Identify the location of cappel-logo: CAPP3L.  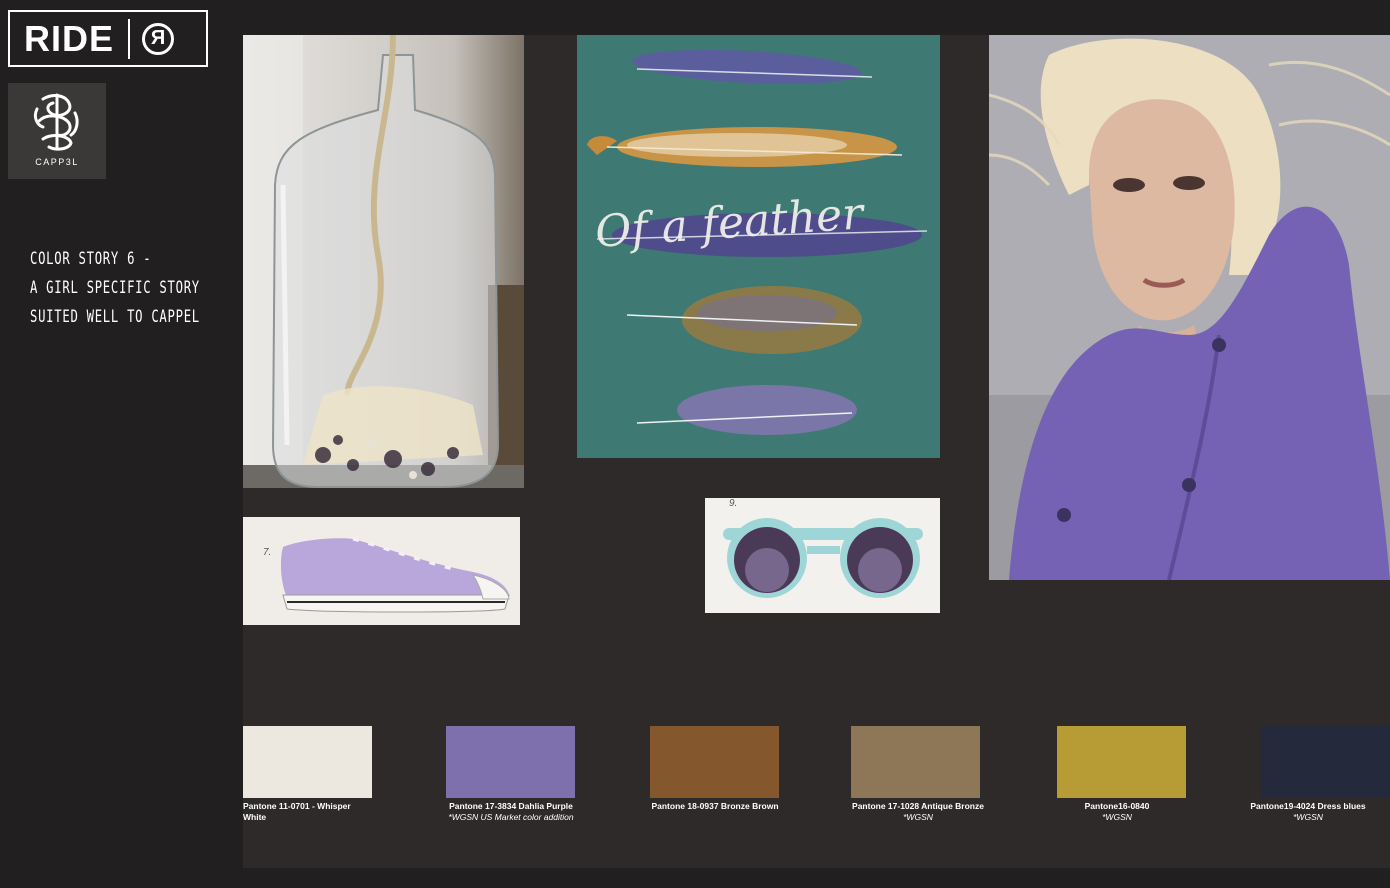
(57, 131).